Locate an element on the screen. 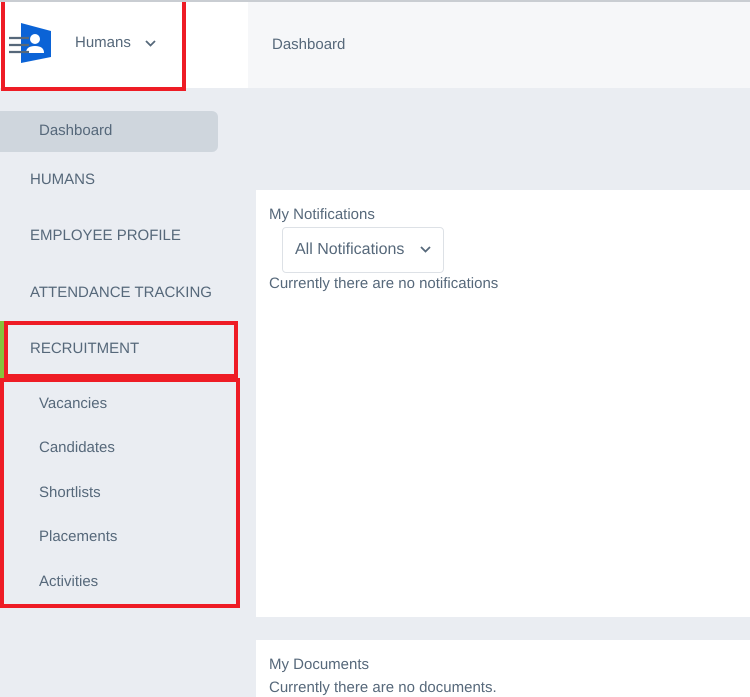  sidebar-section: ATTENDANCE TRACKING is located at coordinates (126, 292).